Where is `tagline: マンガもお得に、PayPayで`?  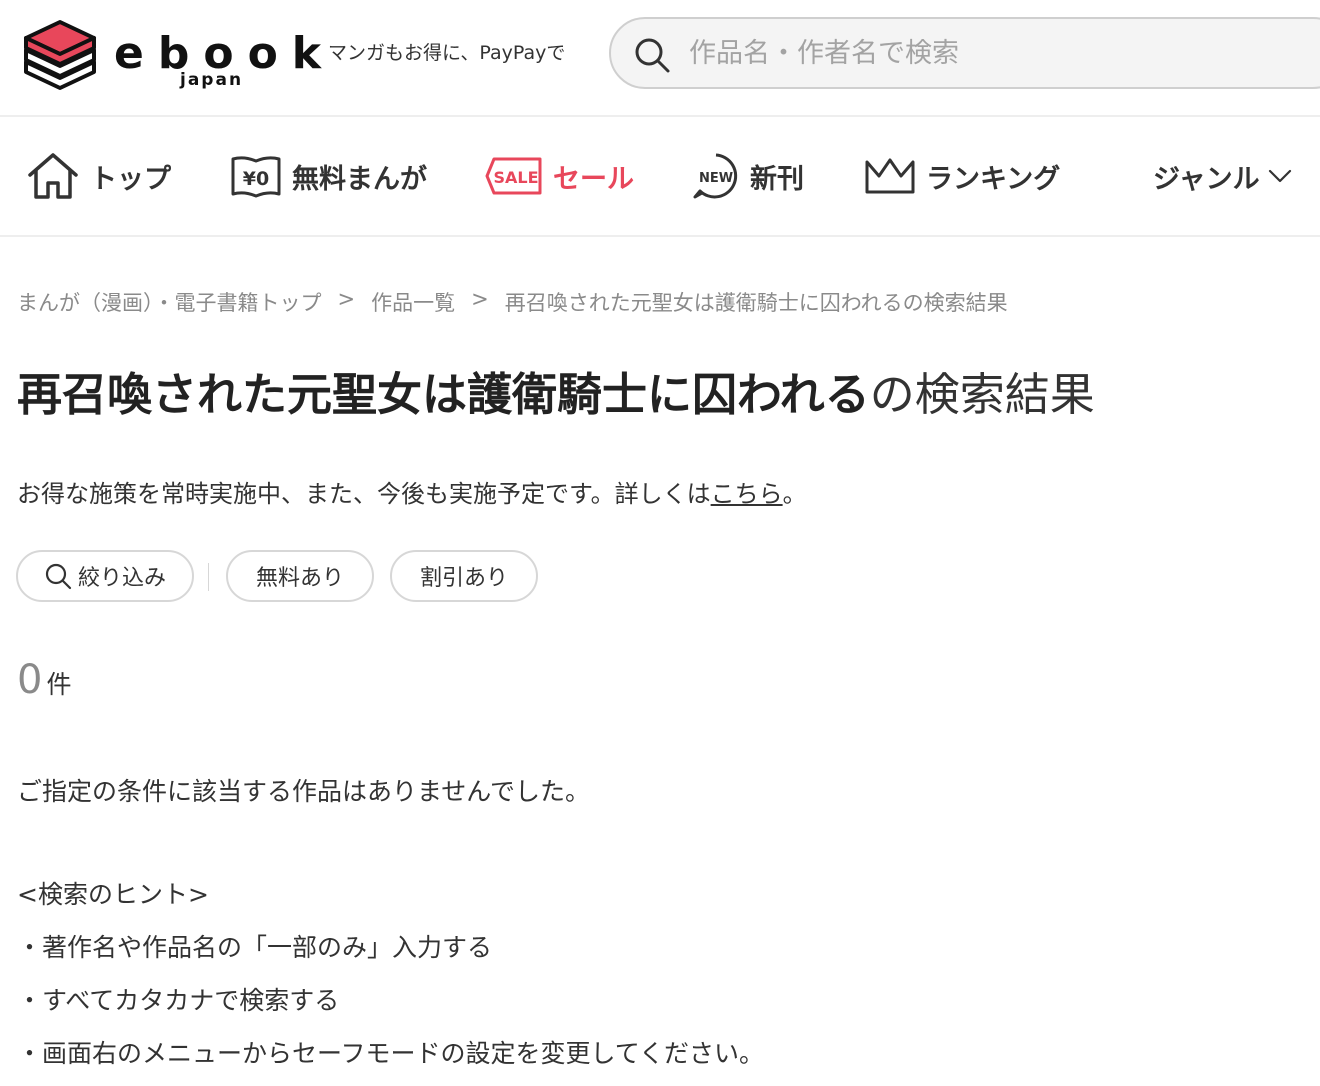
tagline: マンガもお得に、PayPayで is located at coordinates (447, 53).